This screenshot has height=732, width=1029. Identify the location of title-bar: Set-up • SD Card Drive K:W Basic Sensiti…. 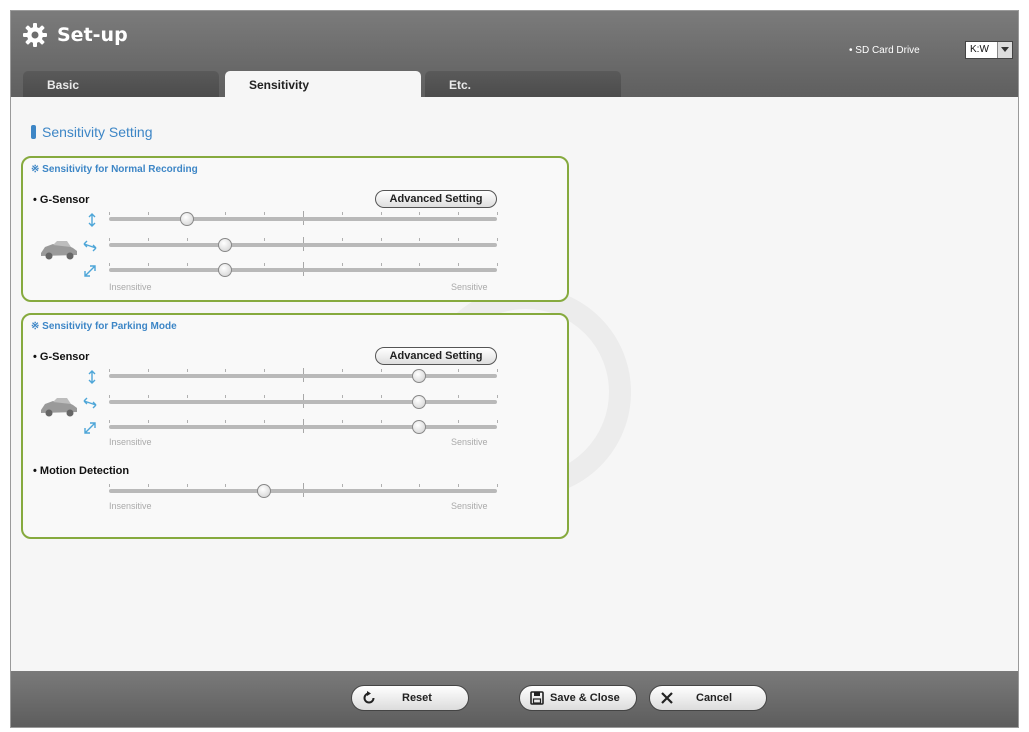
(514, 54).